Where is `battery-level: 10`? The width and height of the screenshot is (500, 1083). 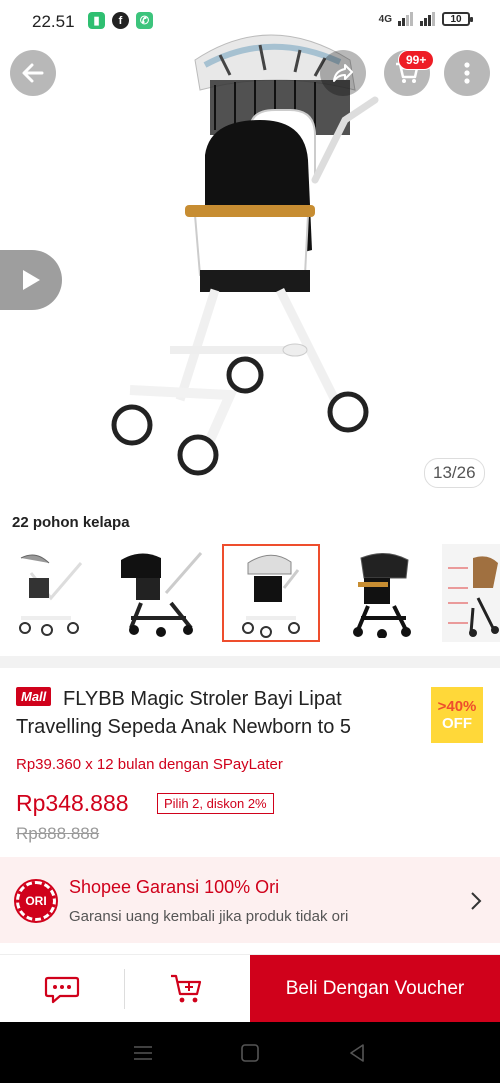
battery-level: 10 is located at coordinates (456, 19).